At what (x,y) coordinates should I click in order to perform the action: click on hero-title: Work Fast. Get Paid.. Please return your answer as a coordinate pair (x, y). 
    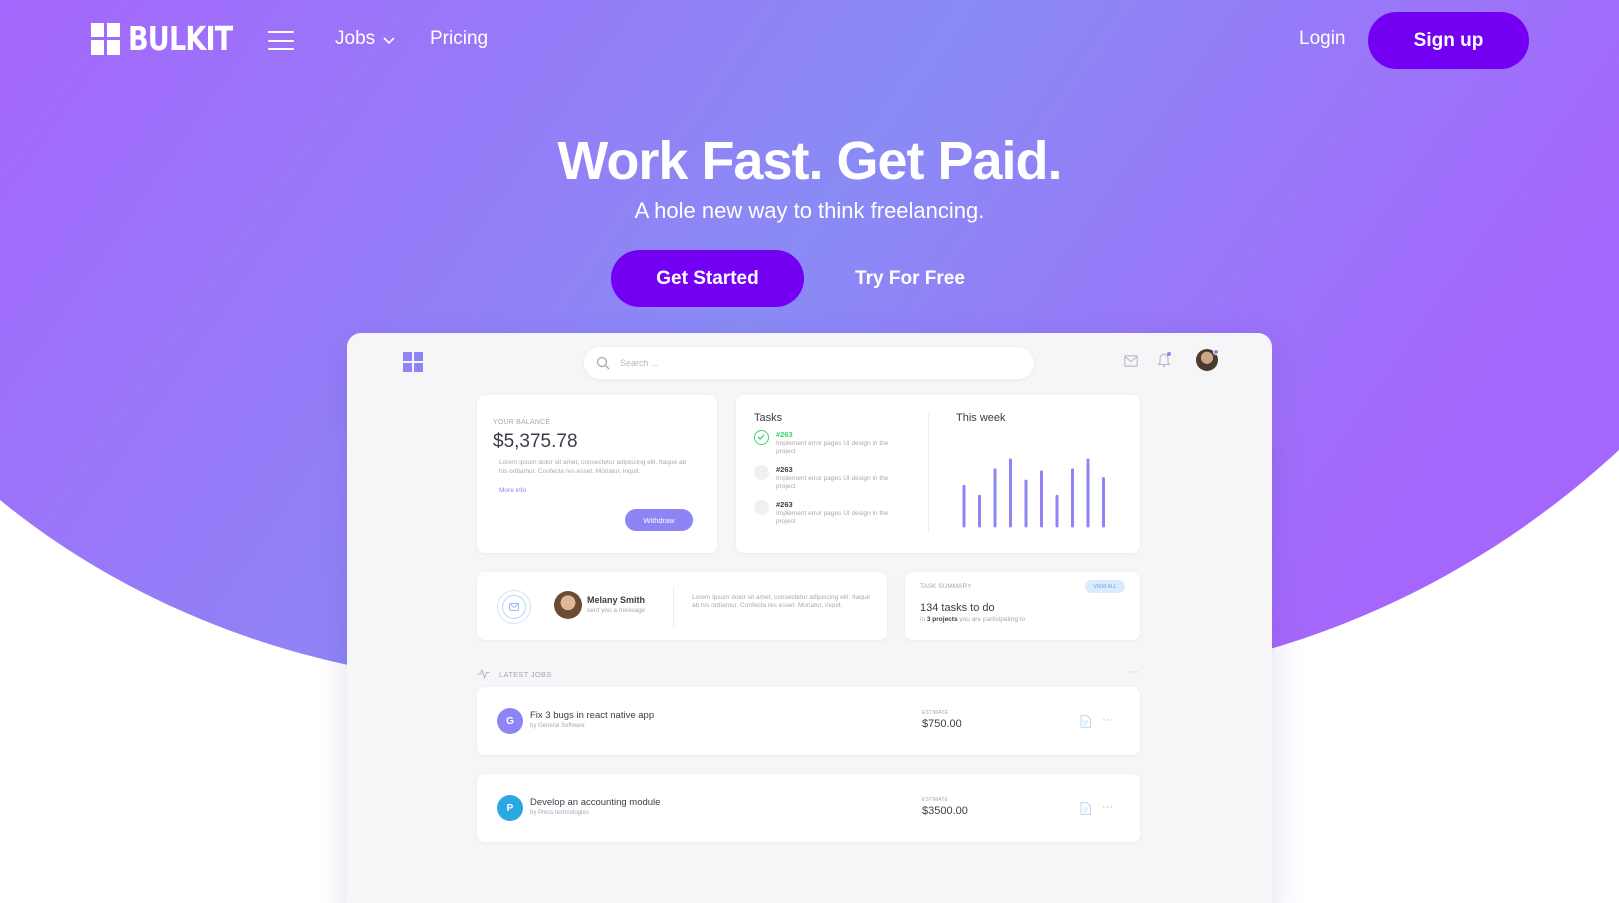
    Looking at the image, I should click on (809, 161).